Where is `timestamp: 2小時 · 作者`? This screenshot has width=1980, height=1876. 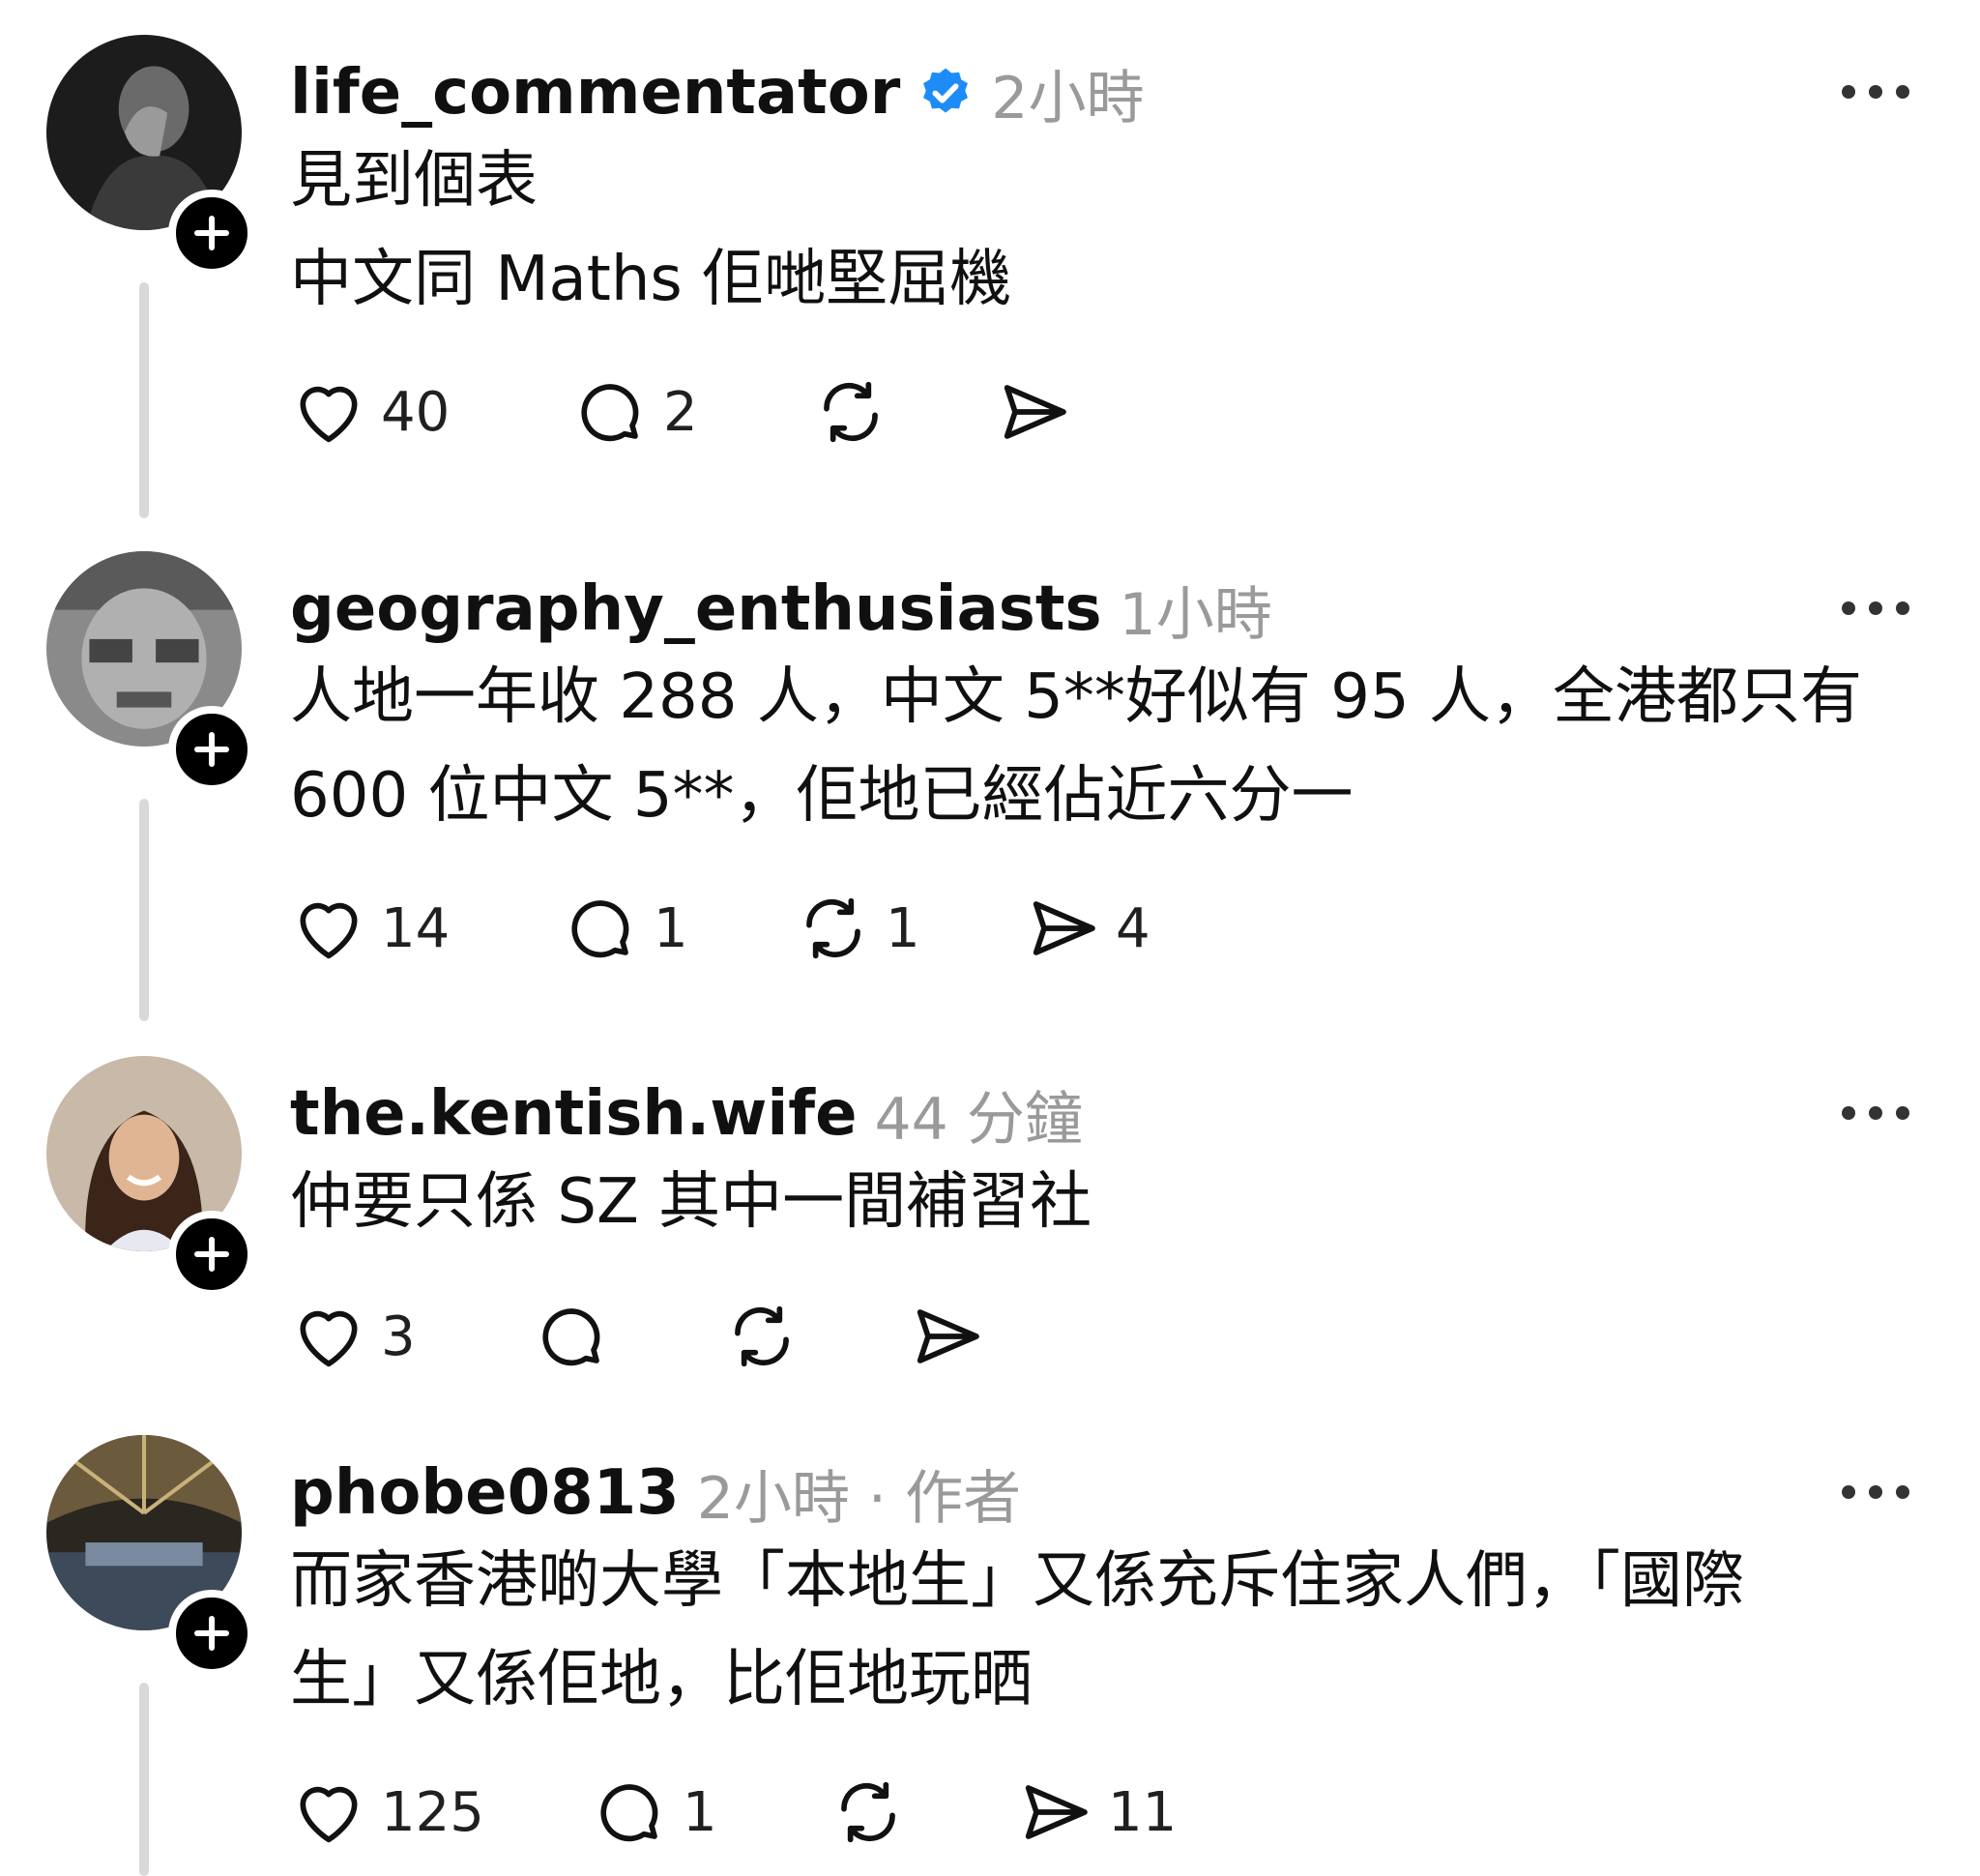 timestamp: 2小時 · 作者 is located at coordinates (859, 1498).